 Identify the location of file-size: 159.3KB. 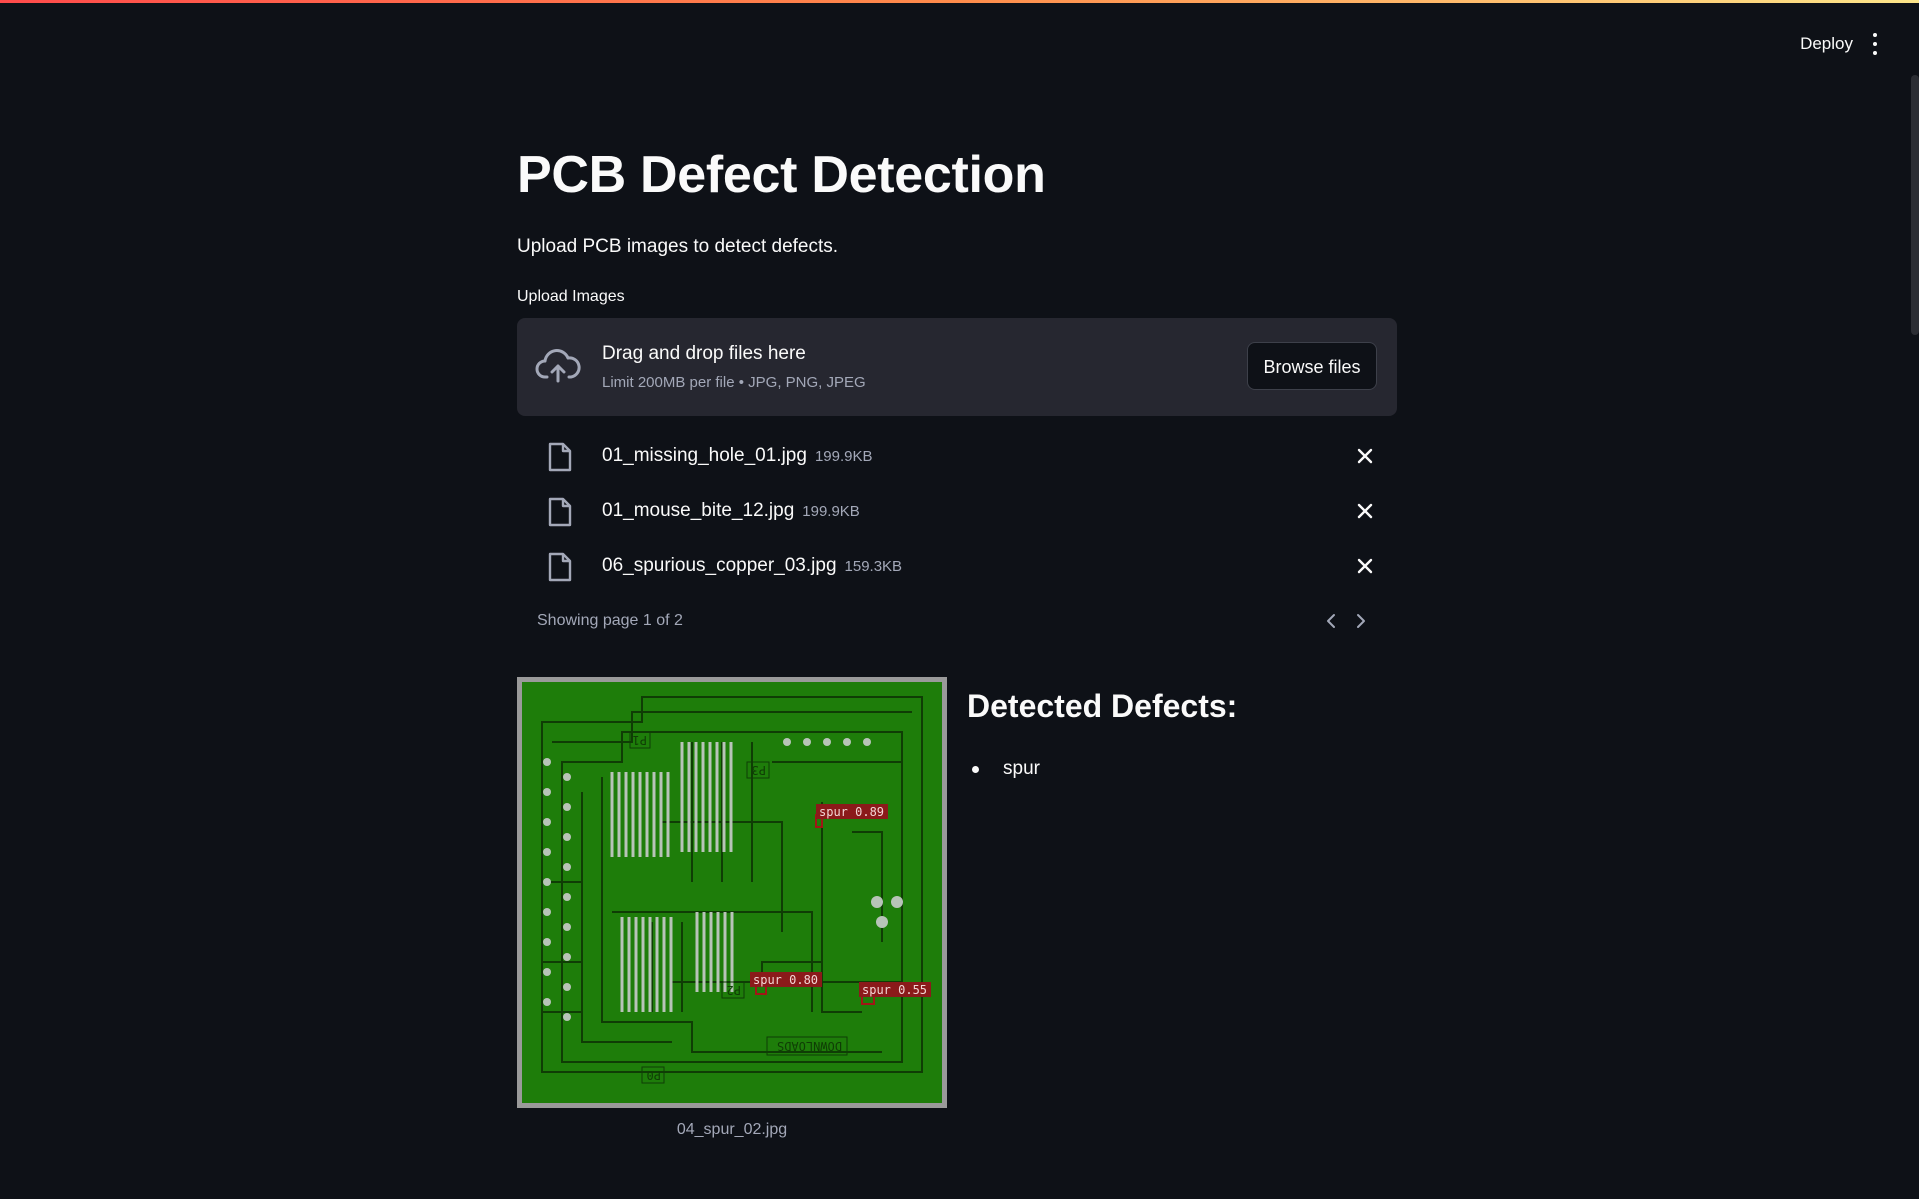
(873, 566).